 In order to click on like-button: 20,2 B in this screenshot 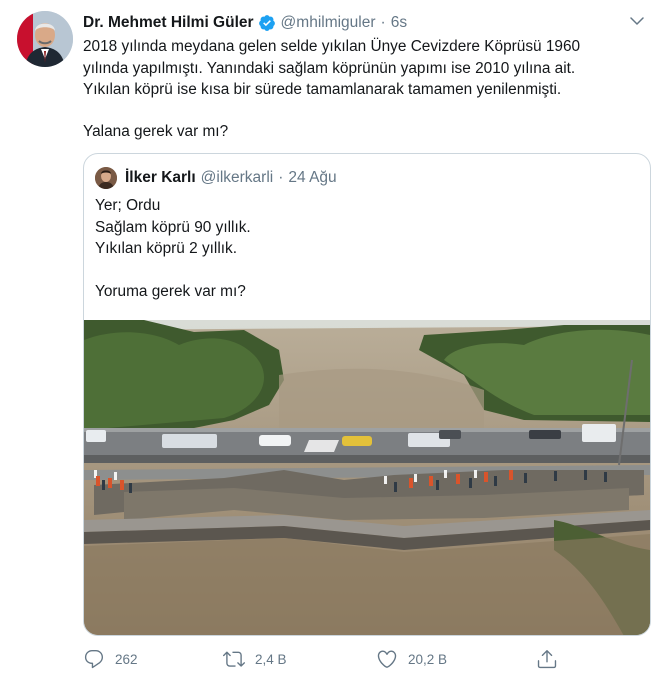, I will do `click(411, 659)`.